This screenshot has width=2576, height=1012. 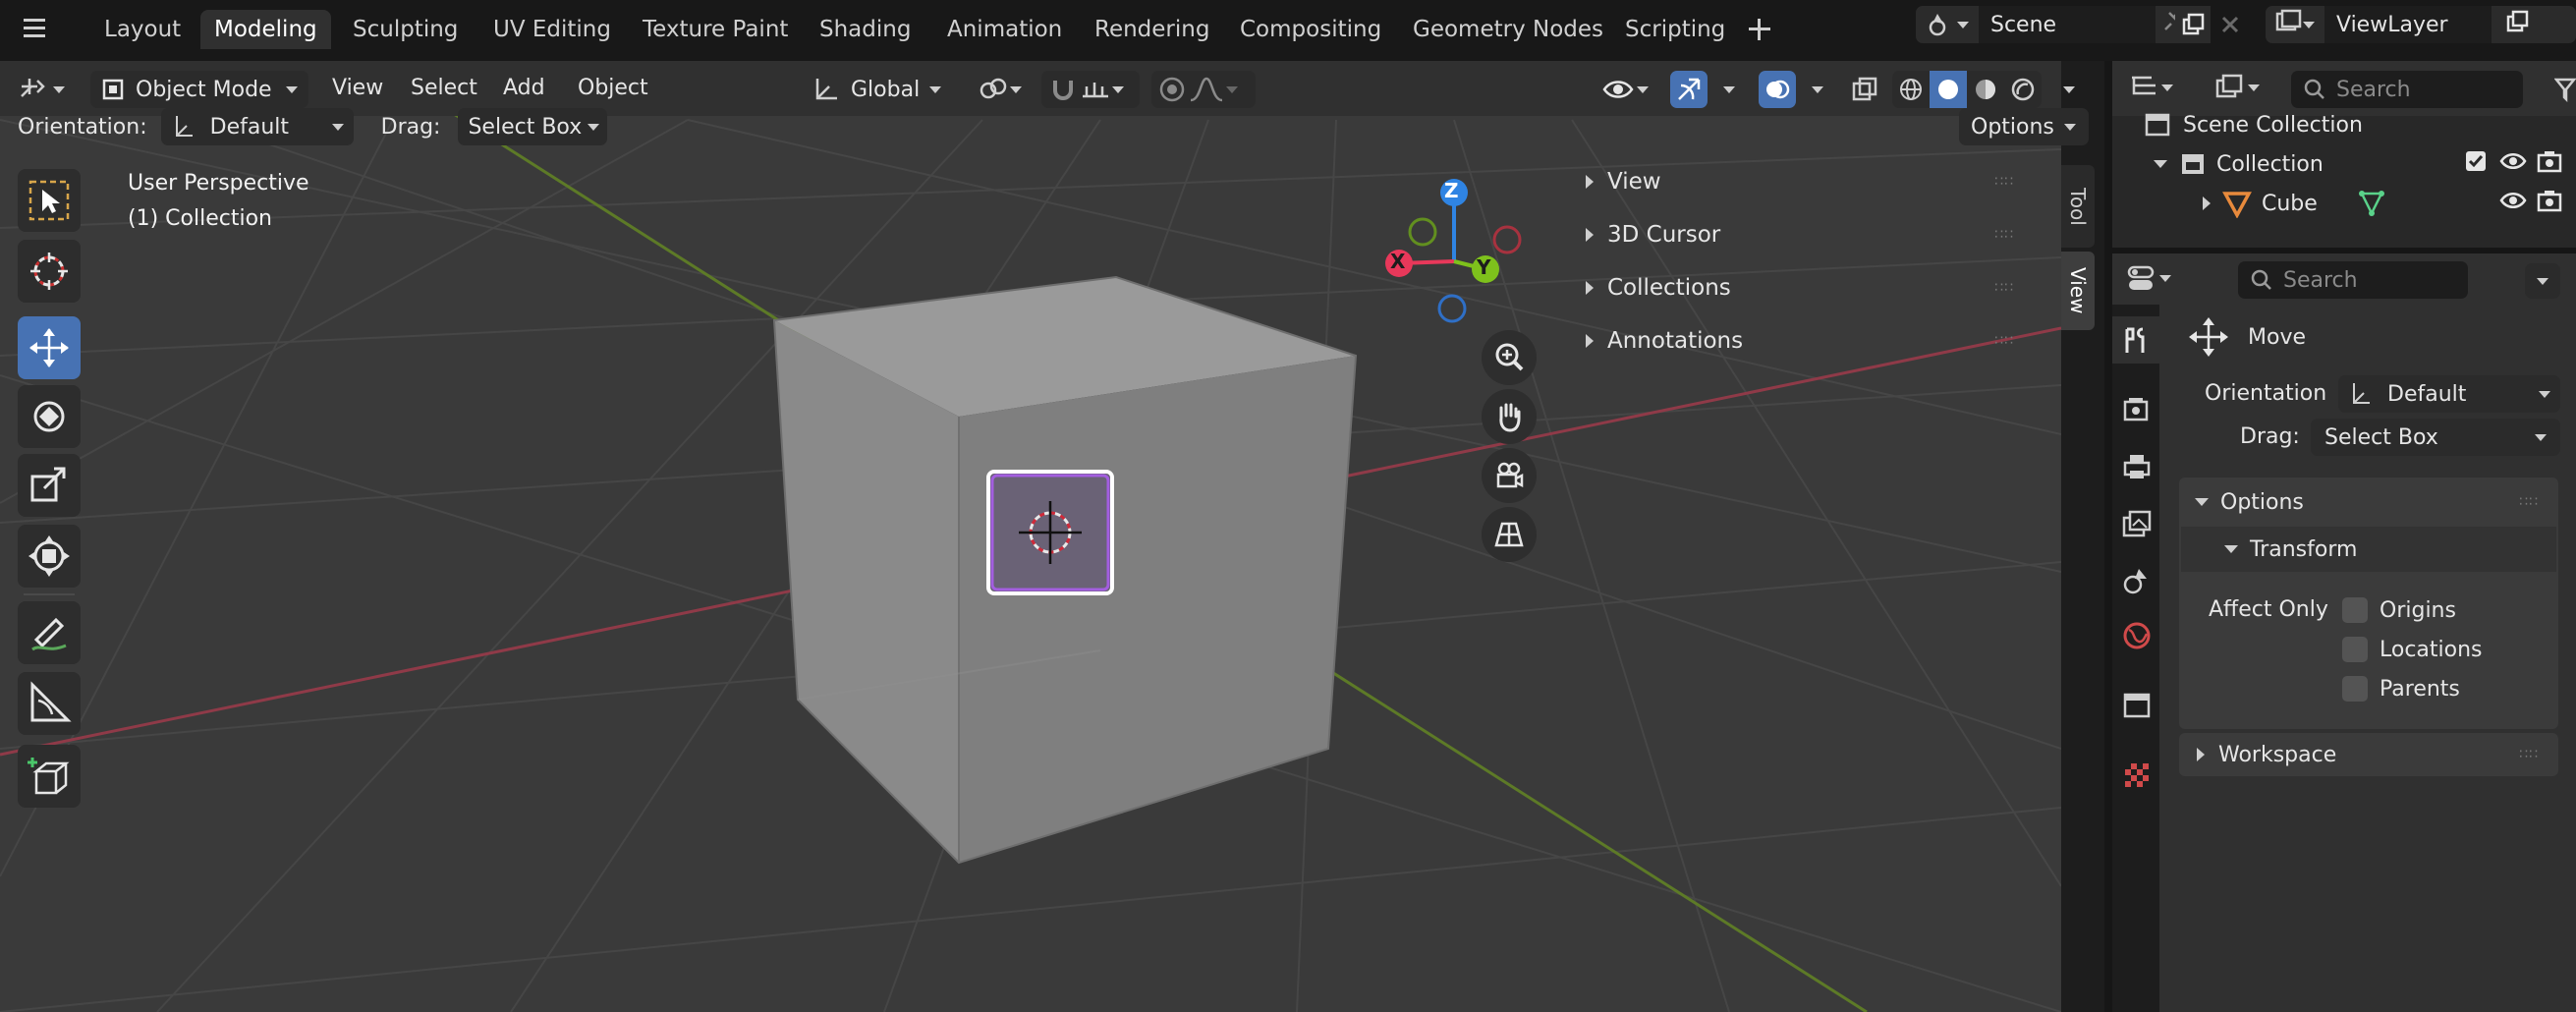 What do you see at coordinates (2078, 206) in the screenshot?
I see `npanel-tab-tool: Tool` at bounding box center [2078, 206].